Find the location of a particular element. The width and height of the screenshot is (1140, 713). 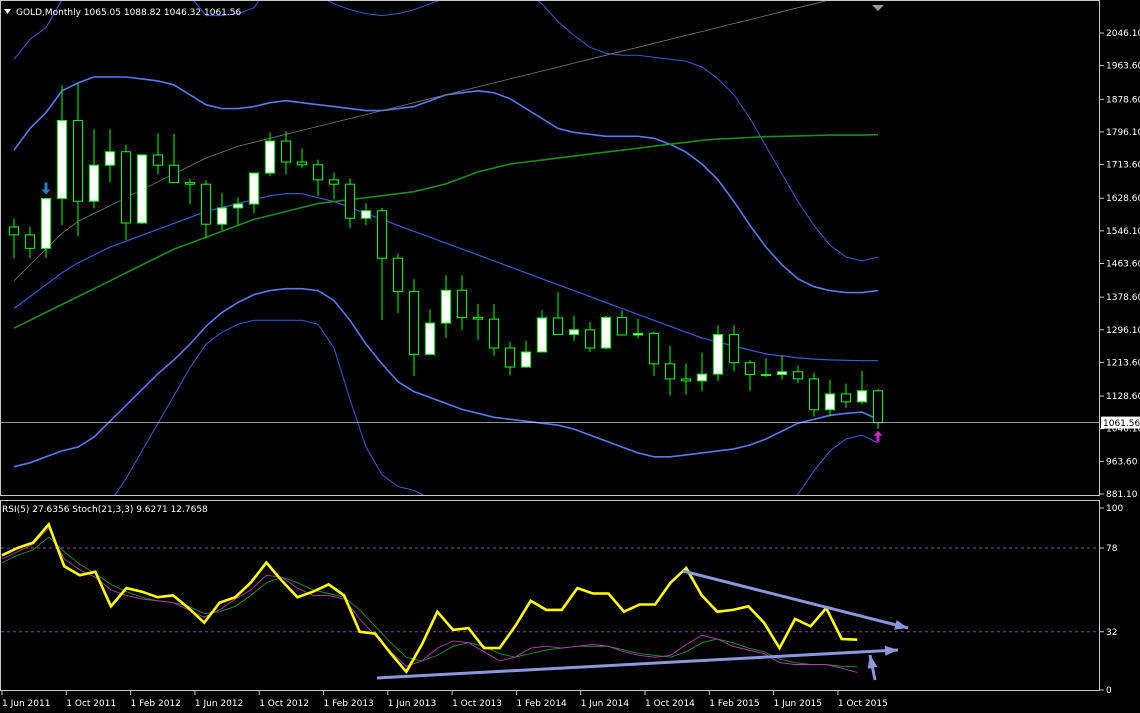

trendline-arrowhead-icon is located at coordinates (891, 650).